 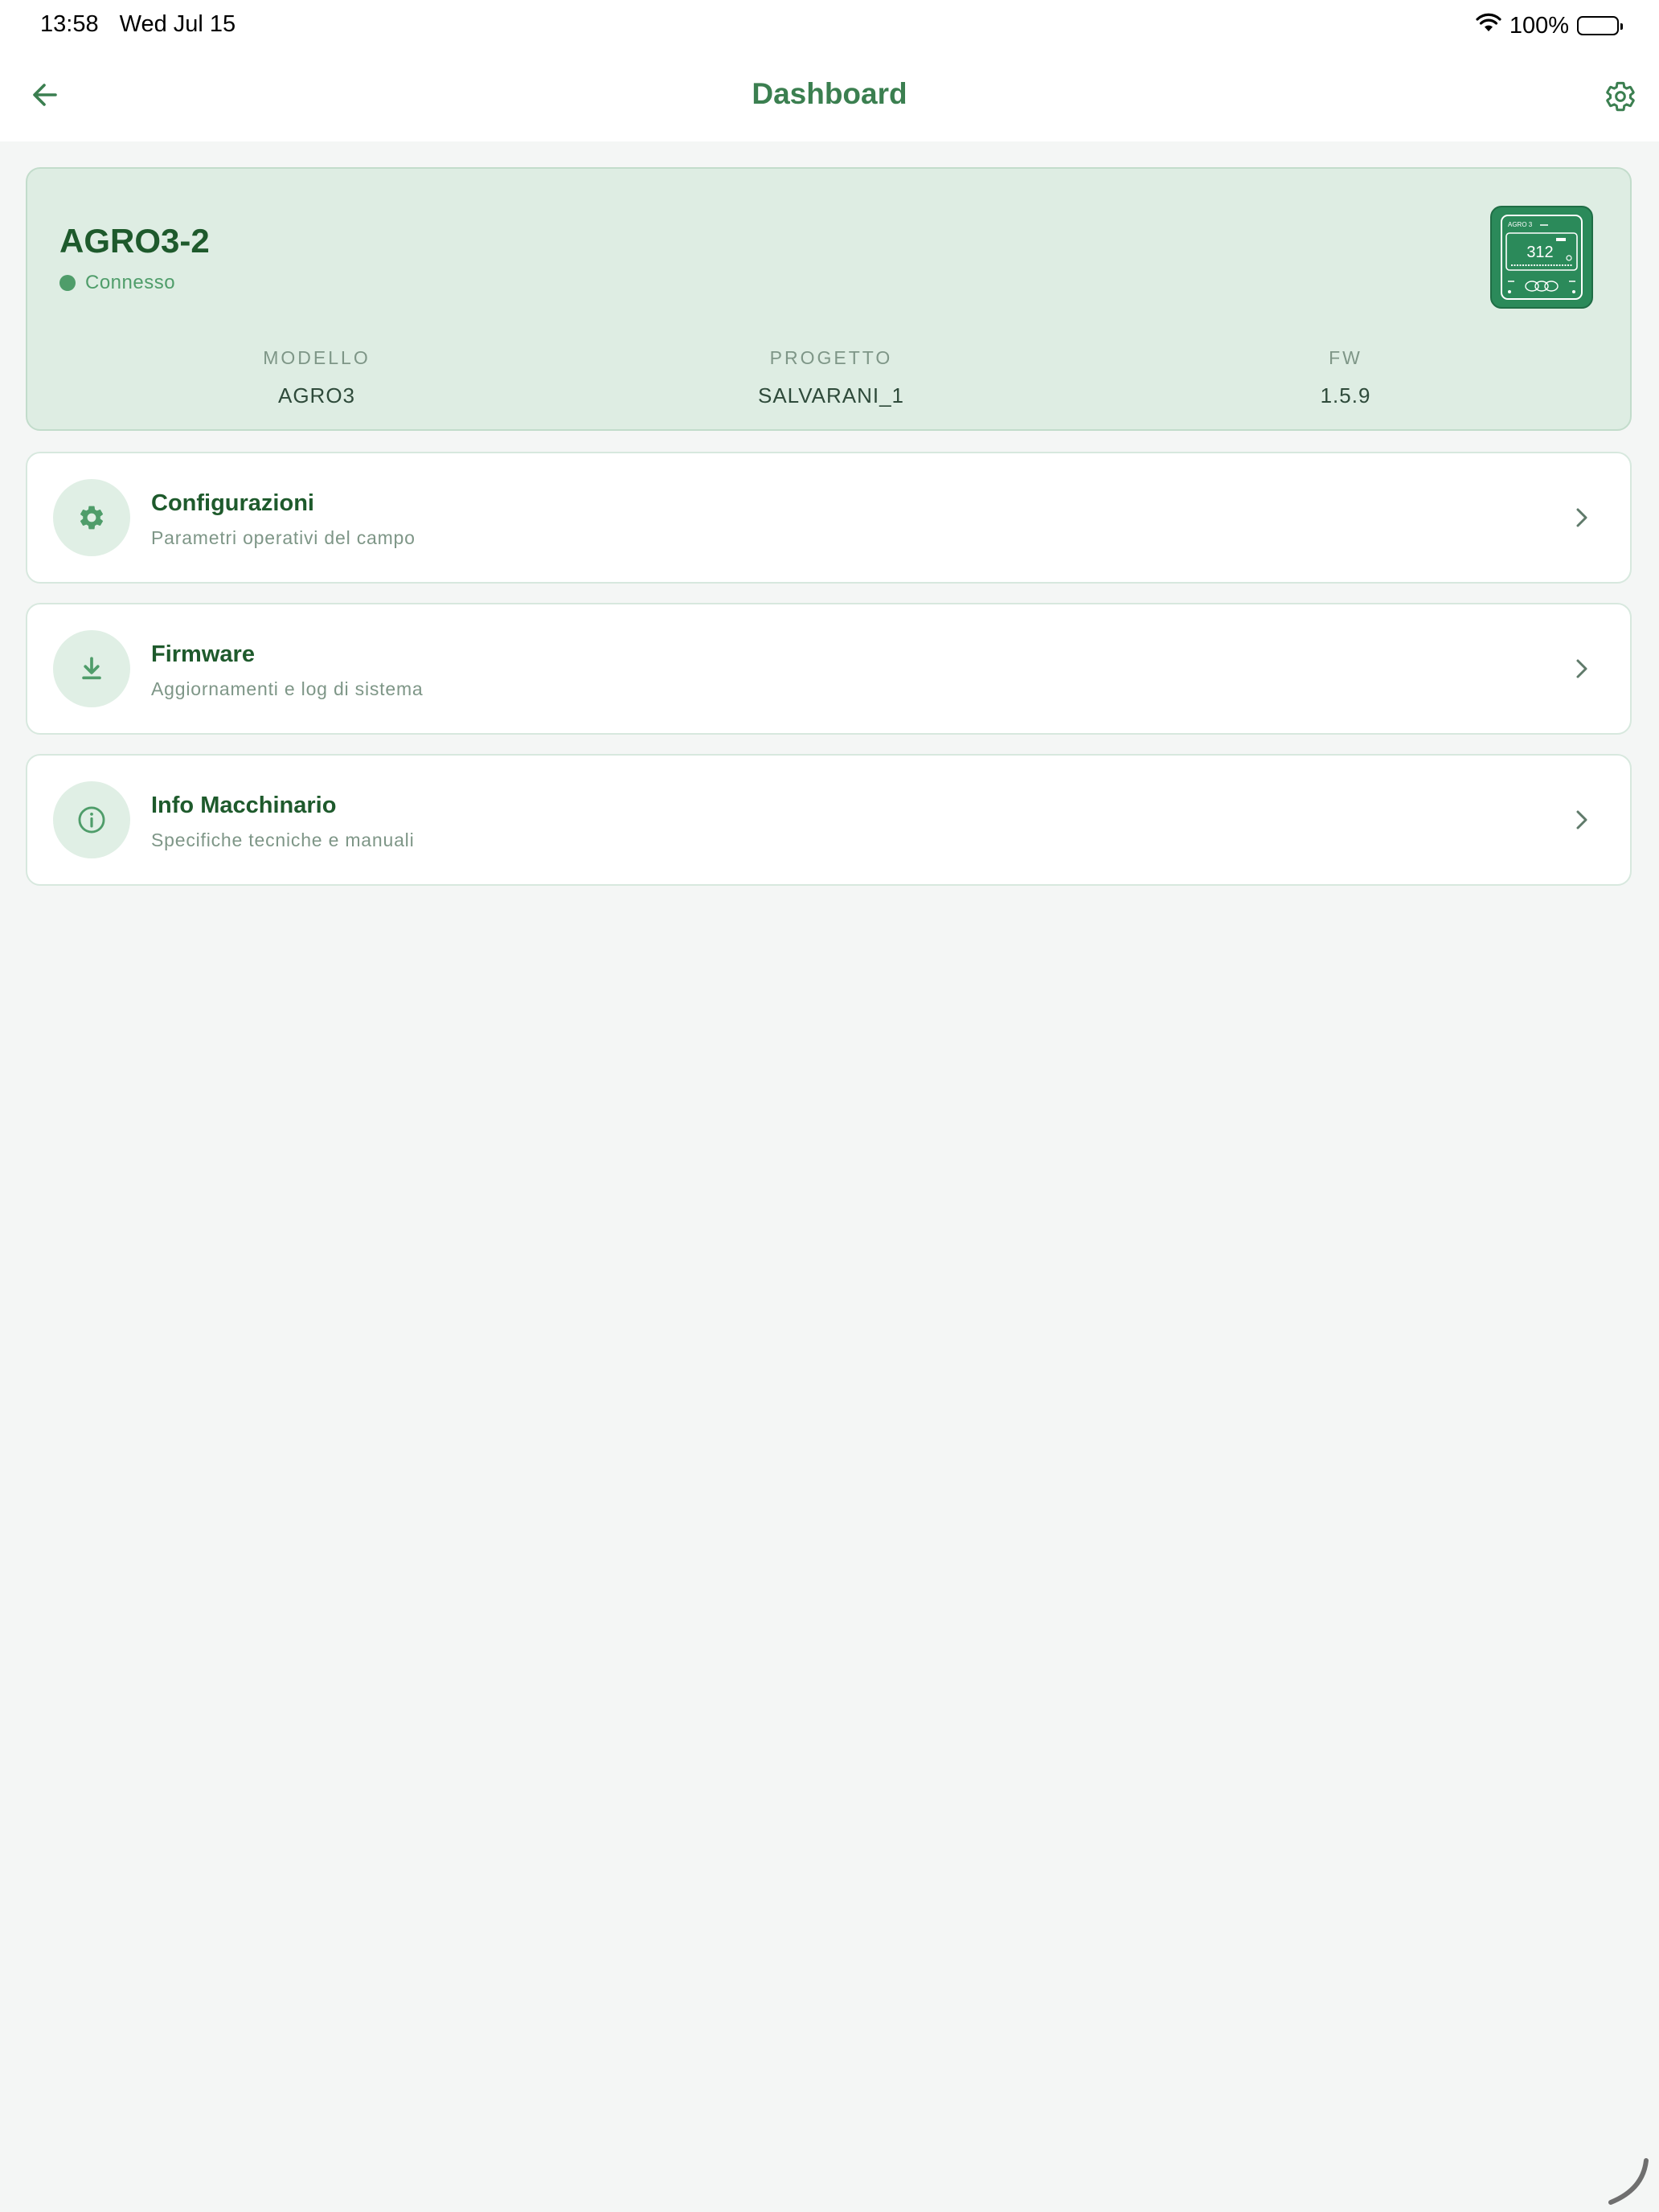 I want to click on menu-item-title: Info Macchinario, so click(x=244, y=805).